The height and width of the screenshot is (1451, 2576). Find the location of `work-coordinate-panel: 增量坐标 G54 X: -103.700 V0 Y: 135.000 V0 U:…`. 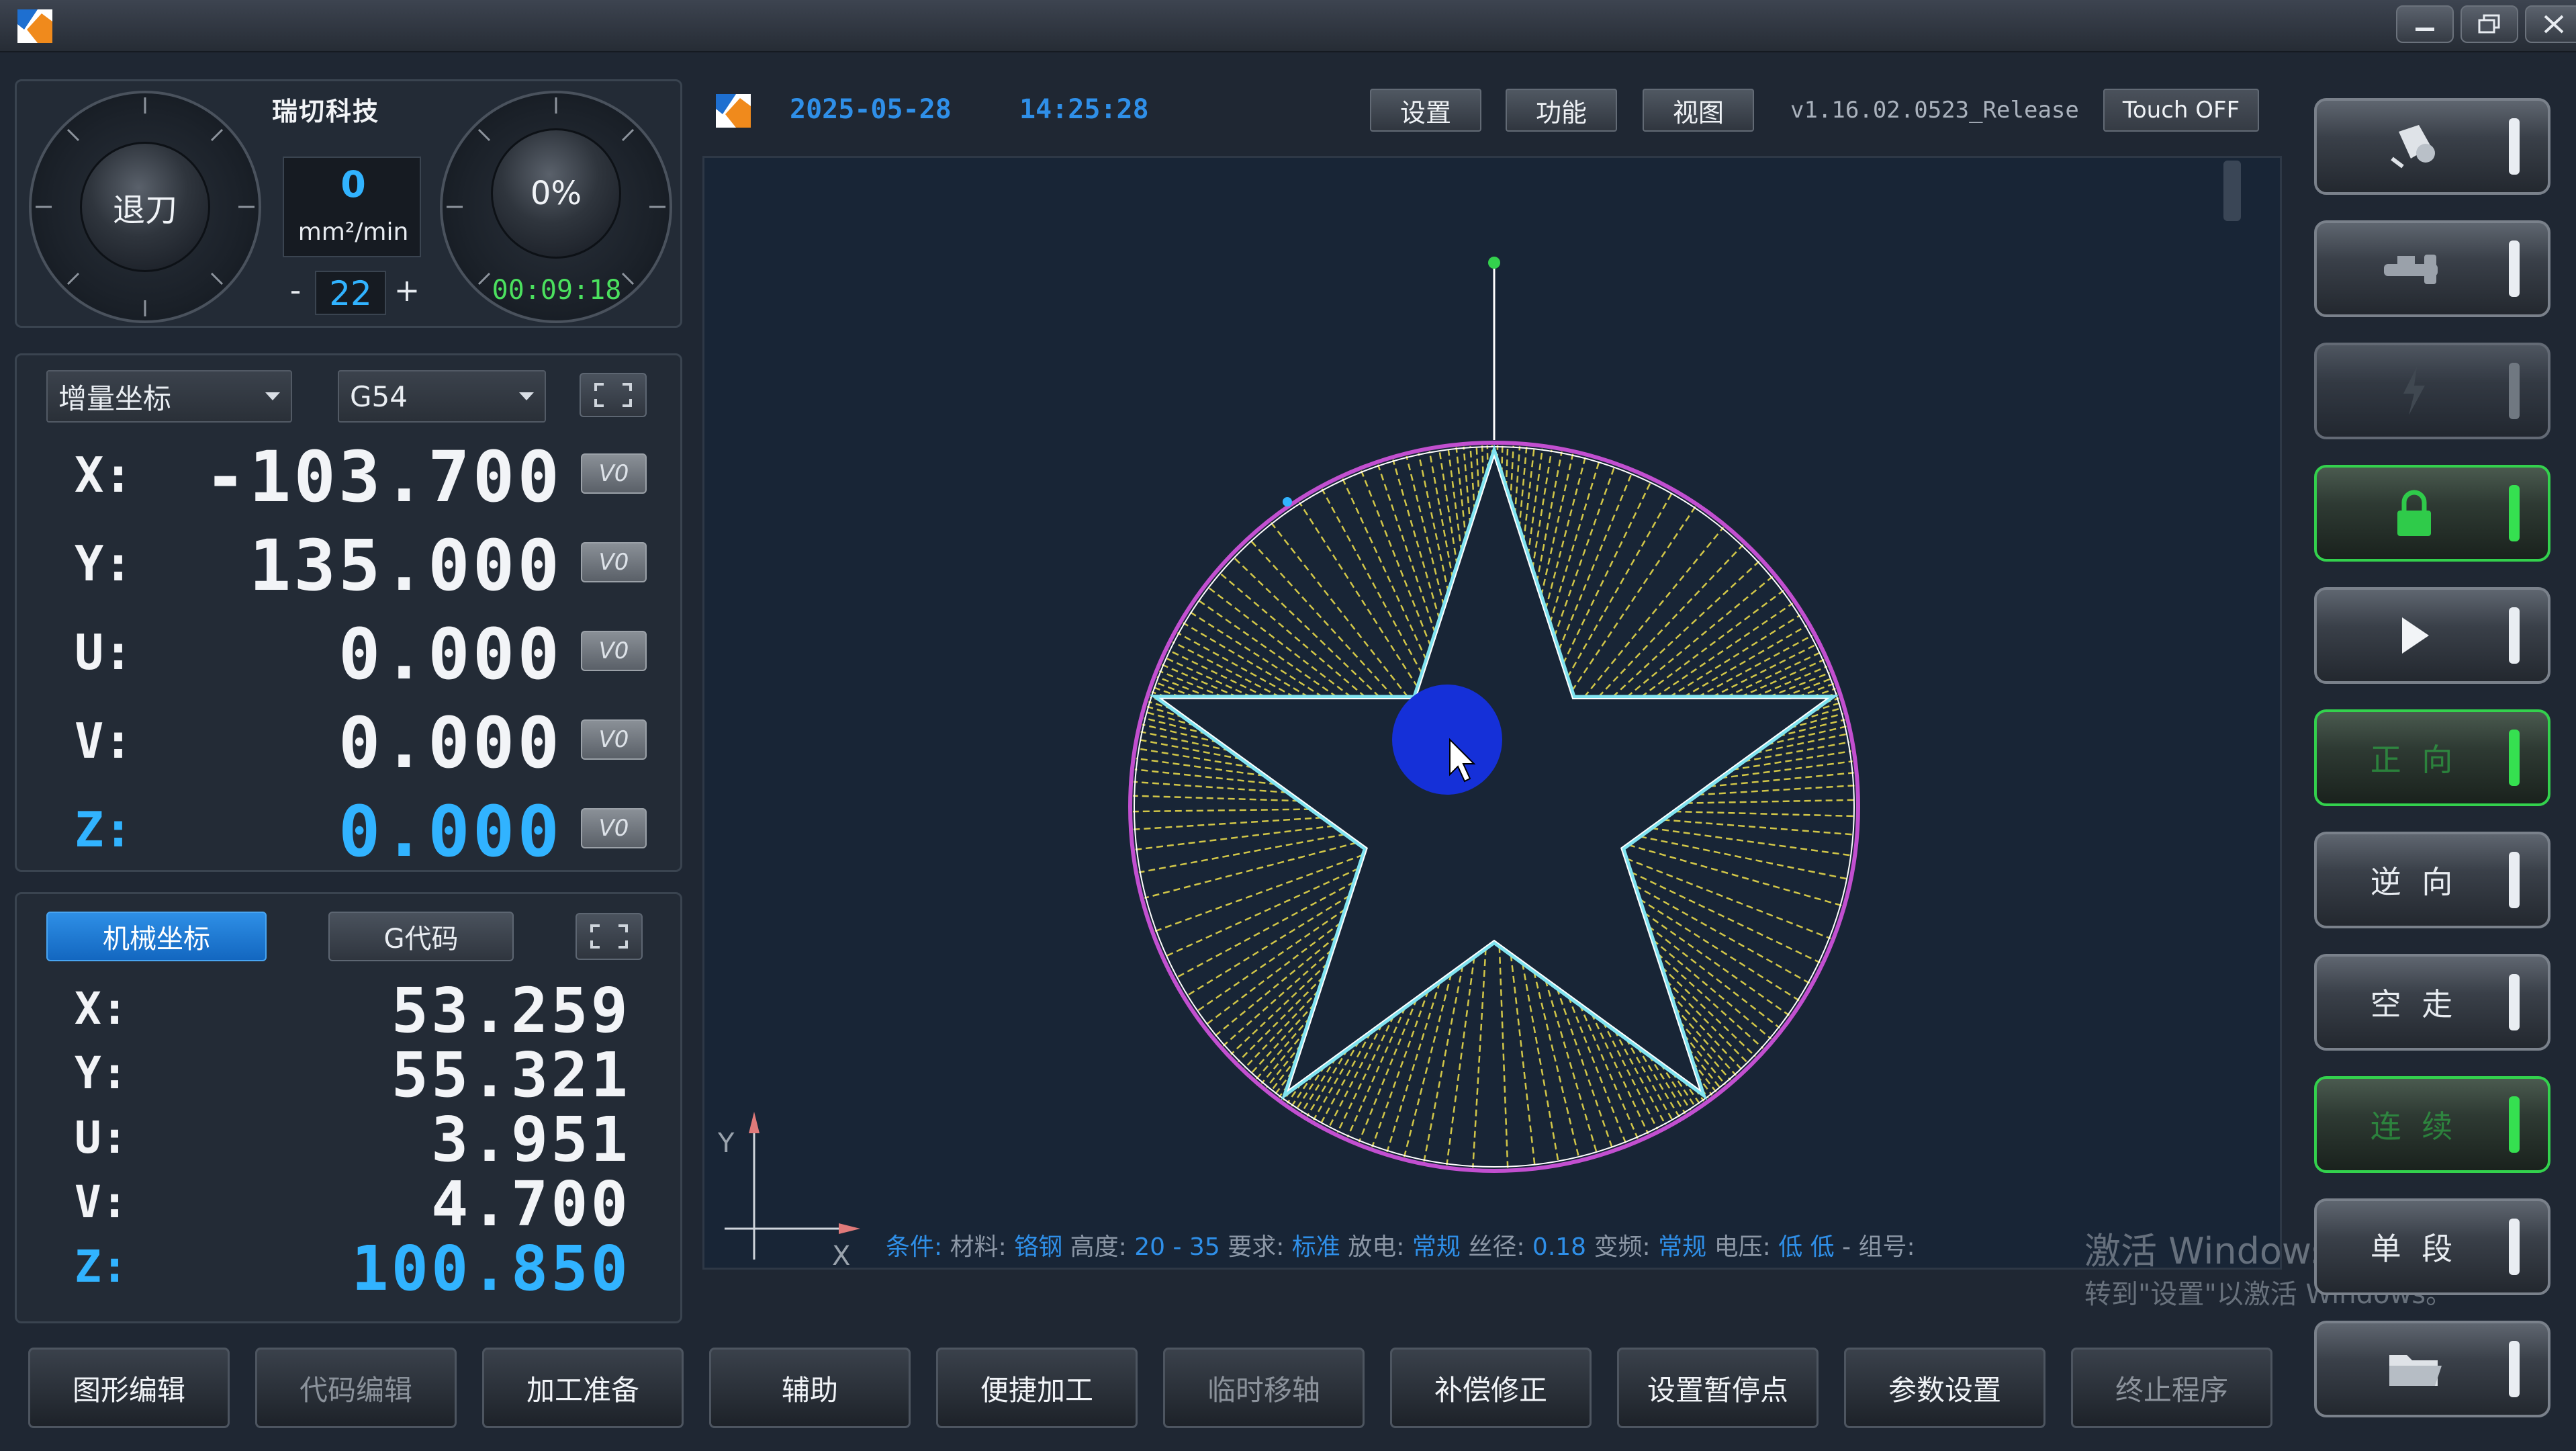

work-coordinate-panel: 增量坐标 G54 X: -103.700 V0 Y: 135.000 V0 U:… is located at coordinates (348, 613).